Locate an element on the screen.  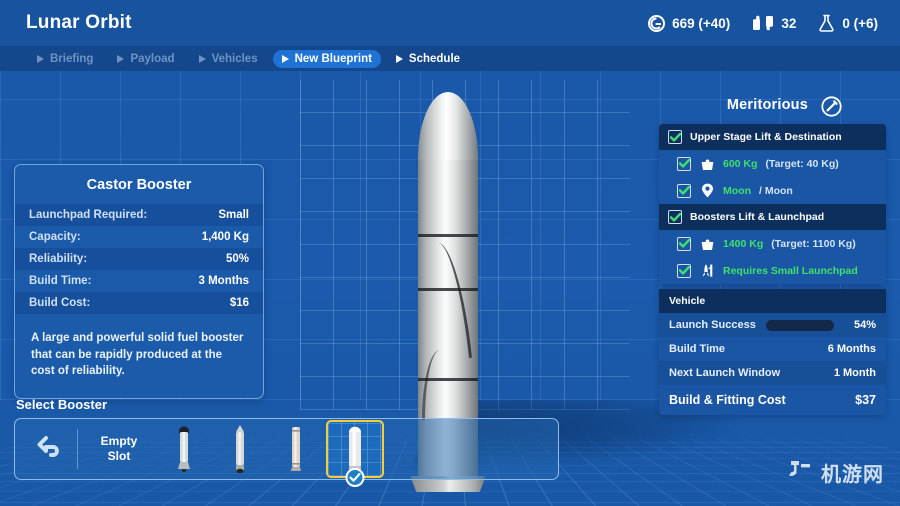
resource-science: 0 (+6) is located at coordinates (848, 23).